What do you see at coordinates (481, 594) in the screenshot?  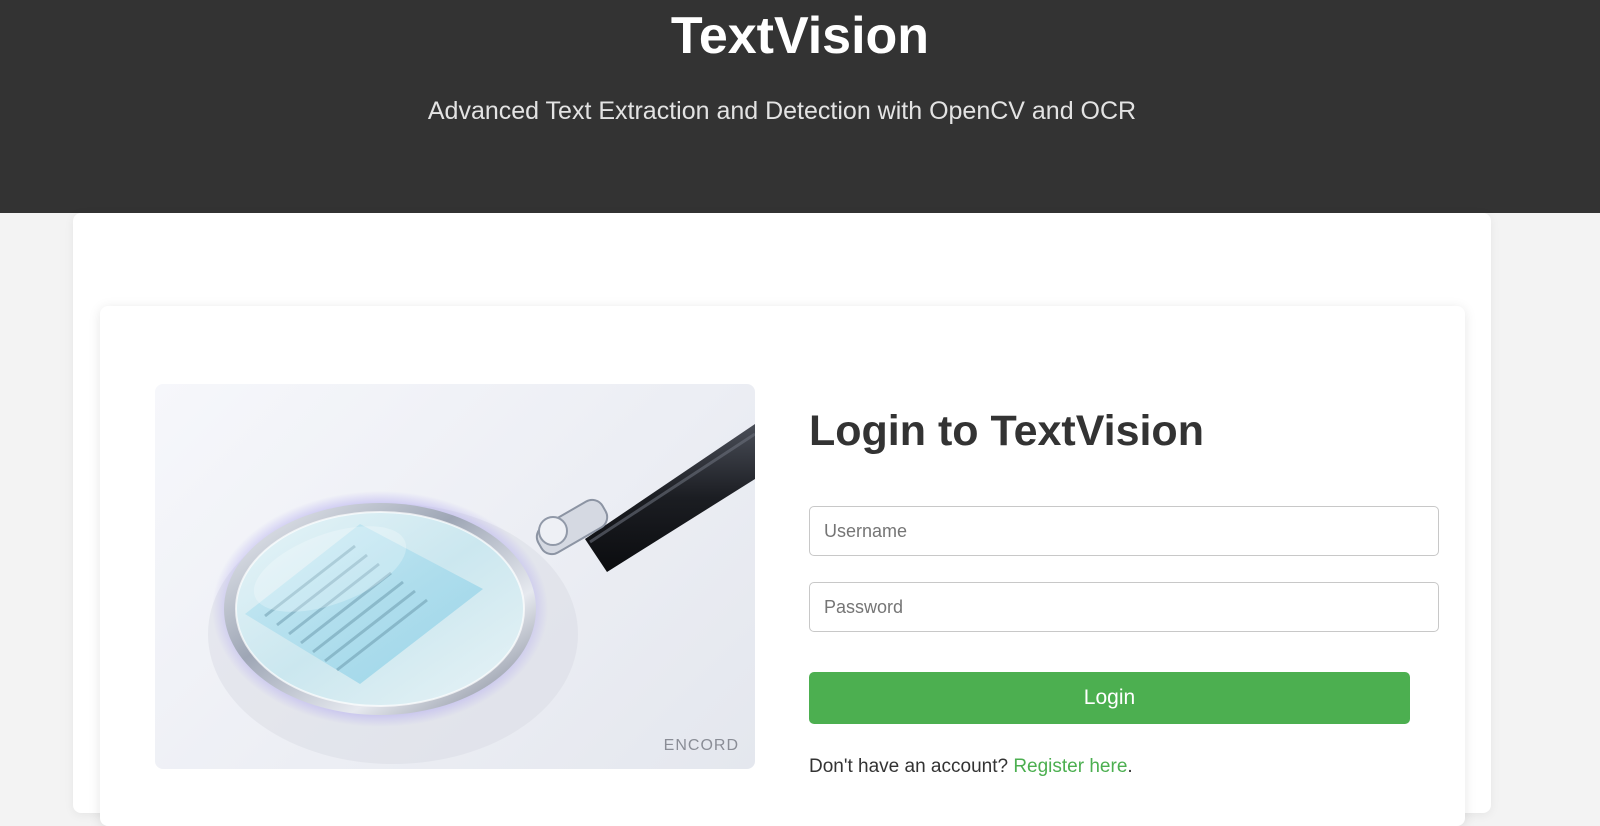 I see `magnifying-glass-icon` at bounding box center [481, 594].